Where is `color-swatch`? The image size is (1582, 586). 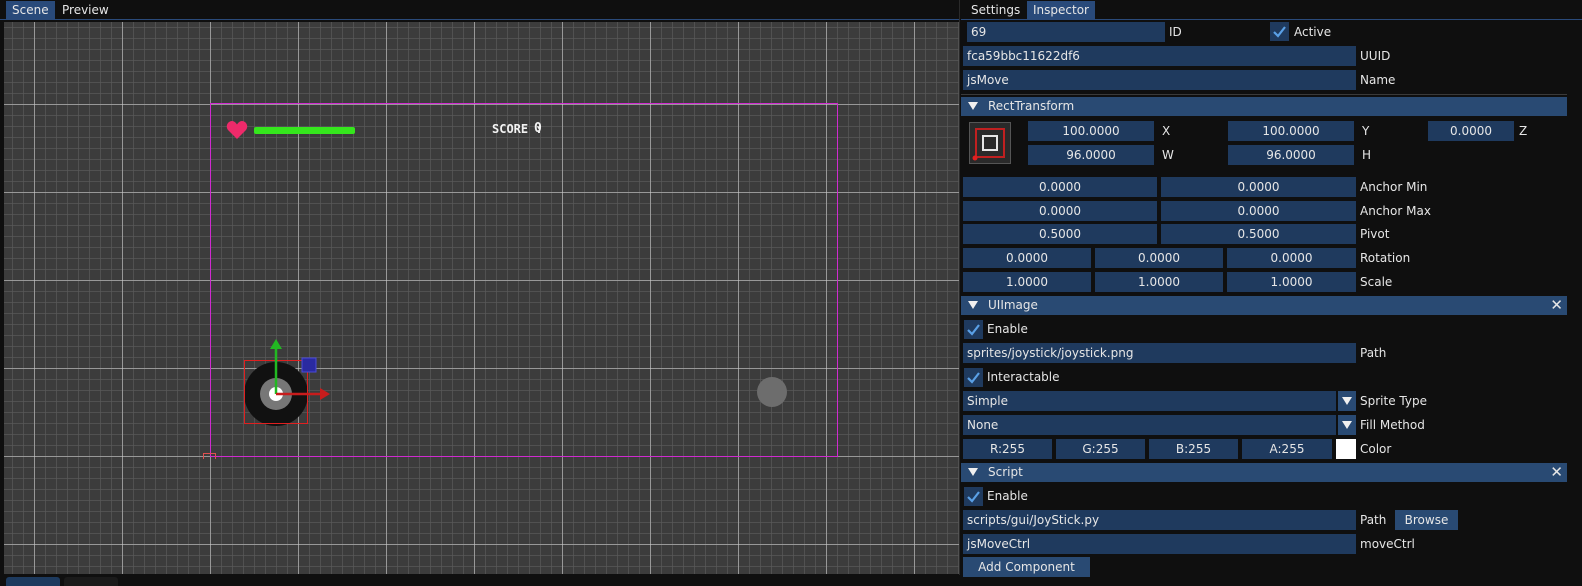
color-swatch is located at coordinates (1346, 449).